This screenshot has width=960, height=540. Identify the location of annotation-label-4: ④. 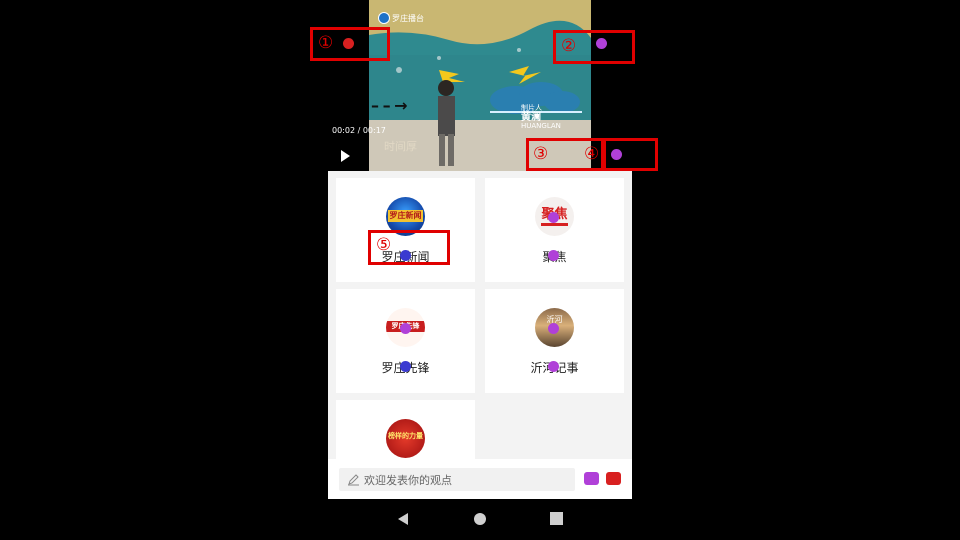
(592, 154).